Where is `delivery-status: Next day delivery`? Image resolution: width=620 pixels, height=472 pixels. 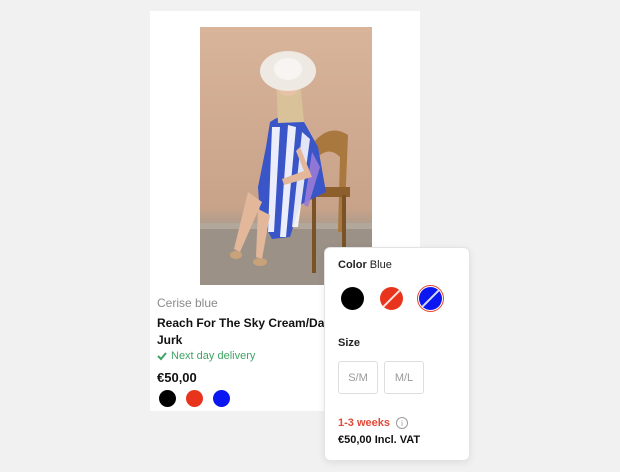
delivery-status: Next day delivery is located at coordinates (206, 356).